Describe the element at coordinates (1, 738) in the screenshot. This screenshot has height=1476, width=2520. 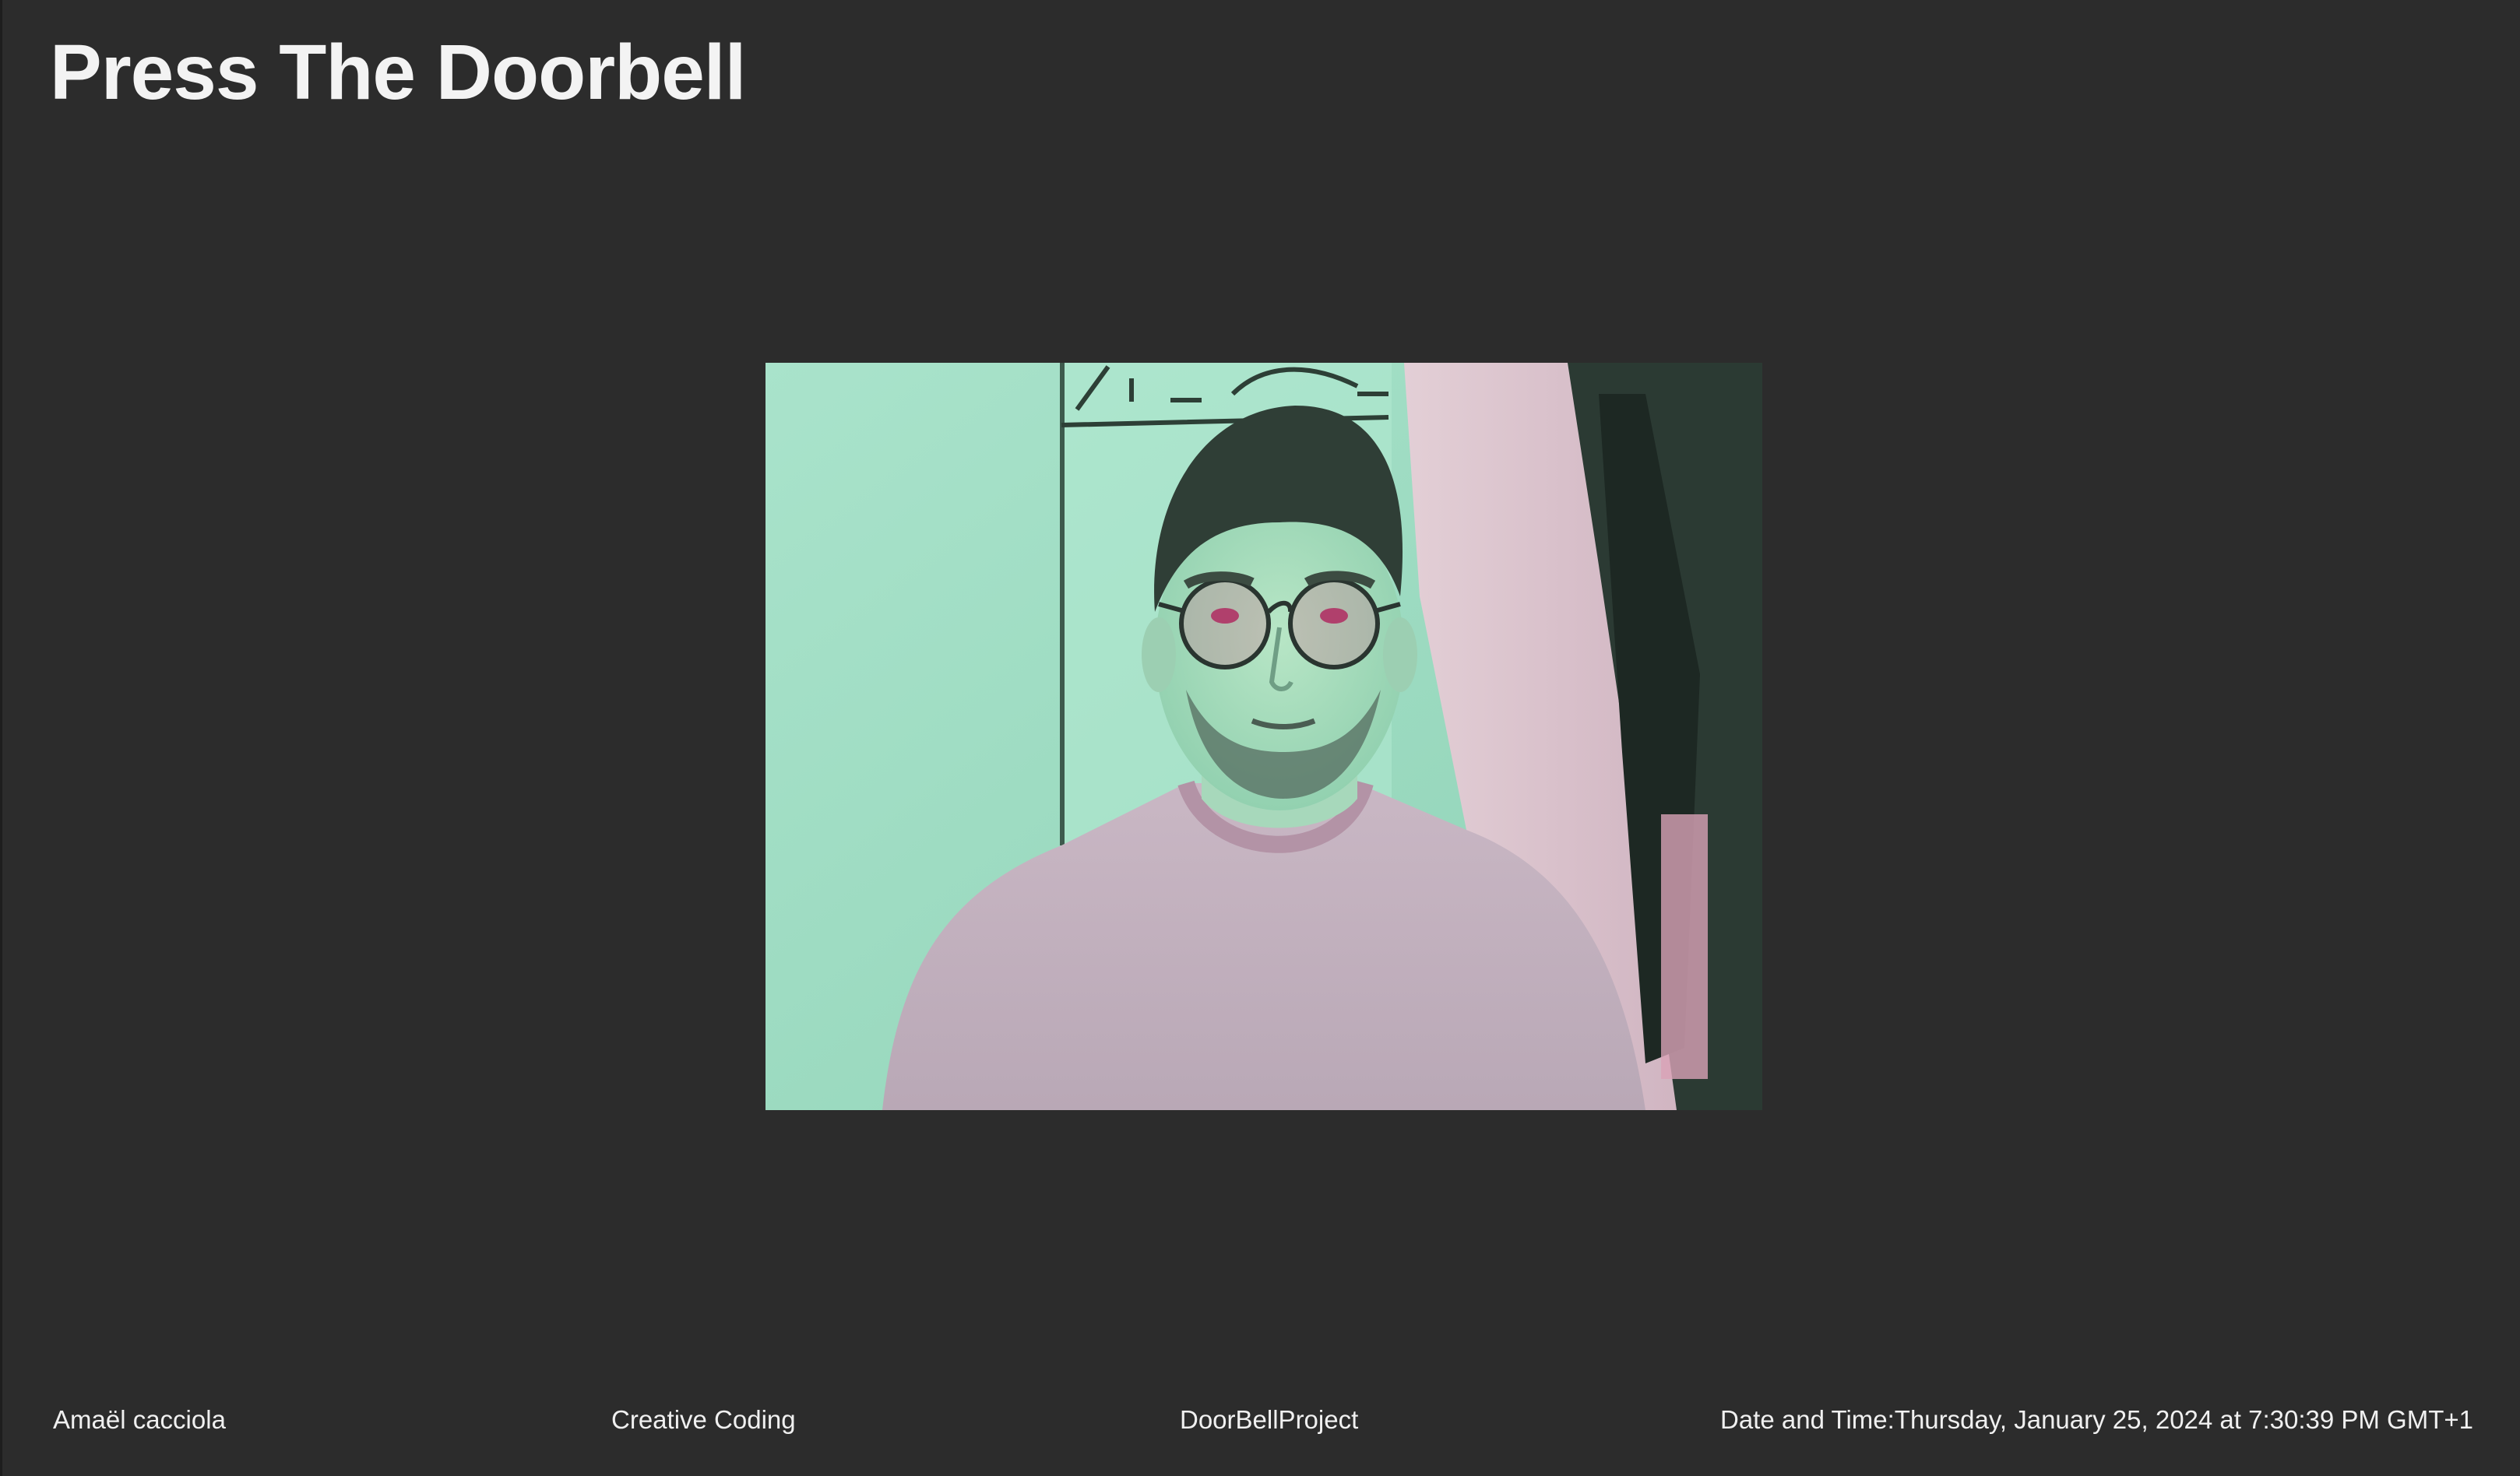
I see `window-edge` at that location.